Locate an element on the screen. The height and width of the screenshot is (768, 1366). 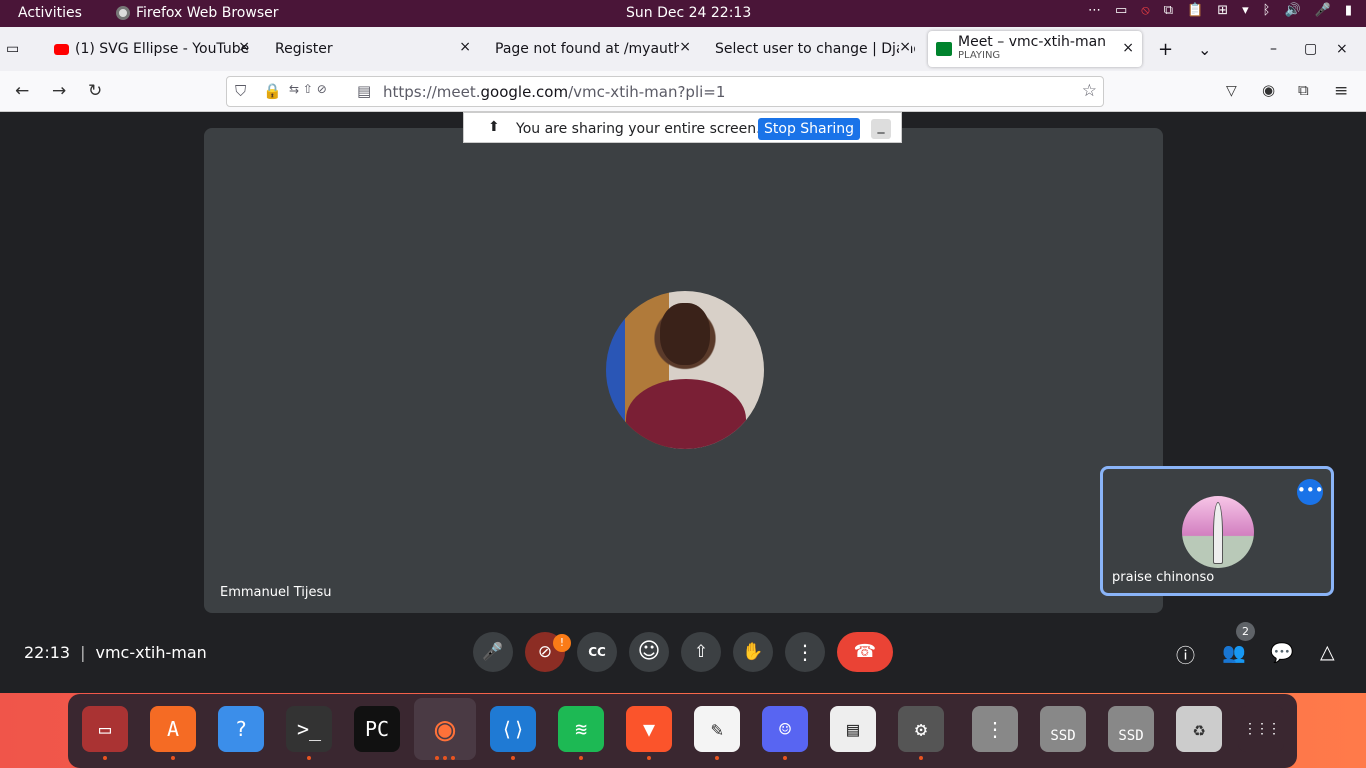
forward-button: → is located at coordinates (59, 91).